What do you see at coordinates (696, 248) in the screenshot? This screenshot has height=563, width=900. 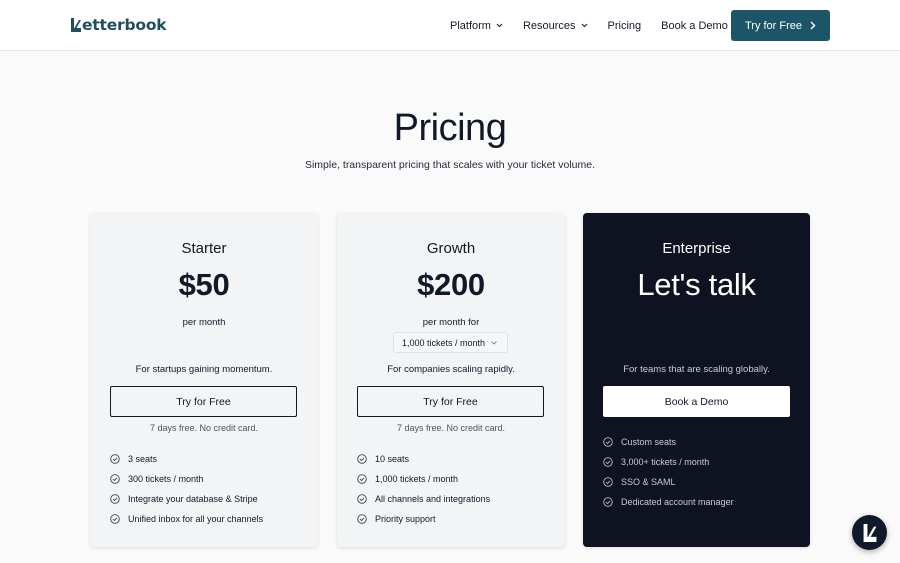 I see `plan-name: Enterprise` at bounding box center [696, 248].